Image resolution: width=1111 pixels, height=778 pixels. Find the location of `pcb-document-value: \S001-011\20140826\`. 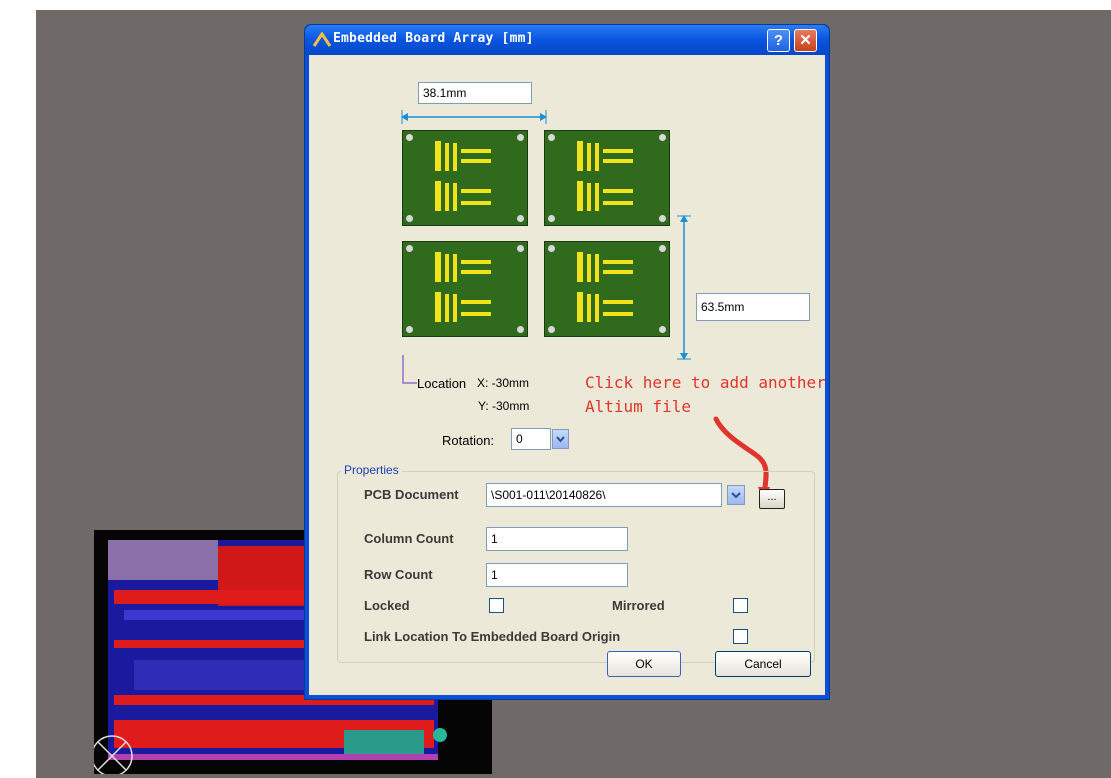

pcb-document-value: \S001-011\20140826\ is located at coordinates (548, 495).